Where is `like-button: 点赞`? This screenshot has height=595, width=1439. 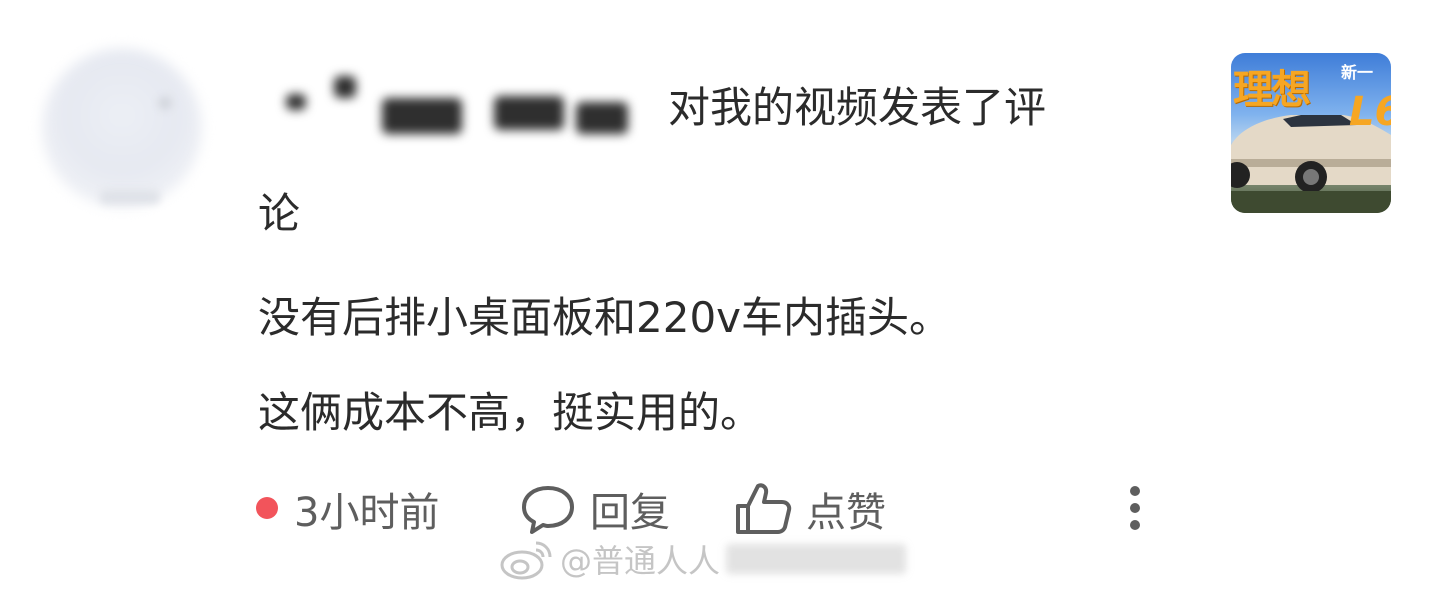
like-button: 点赞 is located at coordinates (846, 509).